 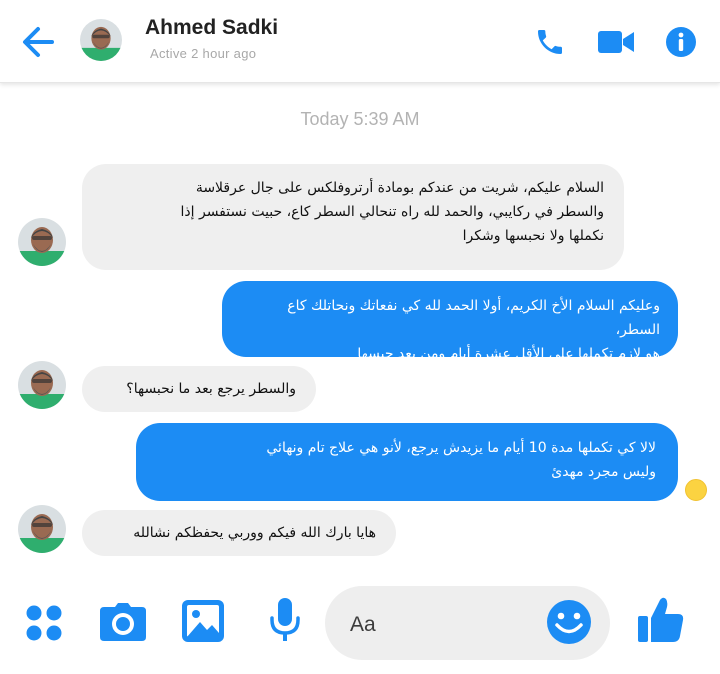 I want to click on call-button, so click(x=550, y=44).